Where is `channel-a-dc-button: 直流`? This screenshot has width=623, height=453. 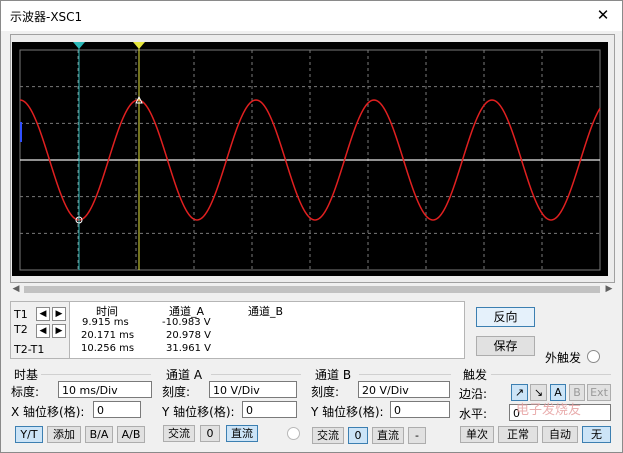
channel-a-dc-button: 直流 is located at coordinates (242, 433).